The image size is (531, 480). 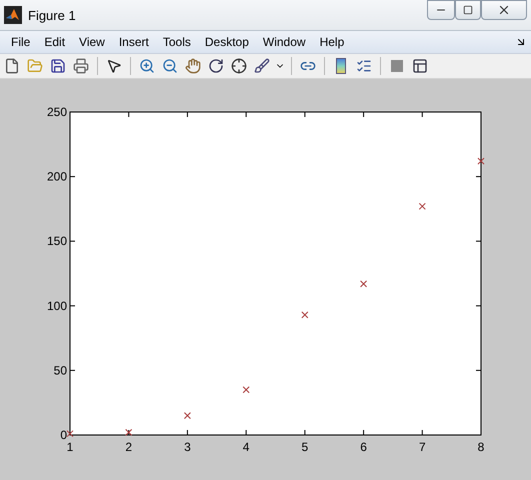 What do you see at coordinates (21, 42) in the screenshot?
I see `menu-item: File` at bounding box center [21, 42].